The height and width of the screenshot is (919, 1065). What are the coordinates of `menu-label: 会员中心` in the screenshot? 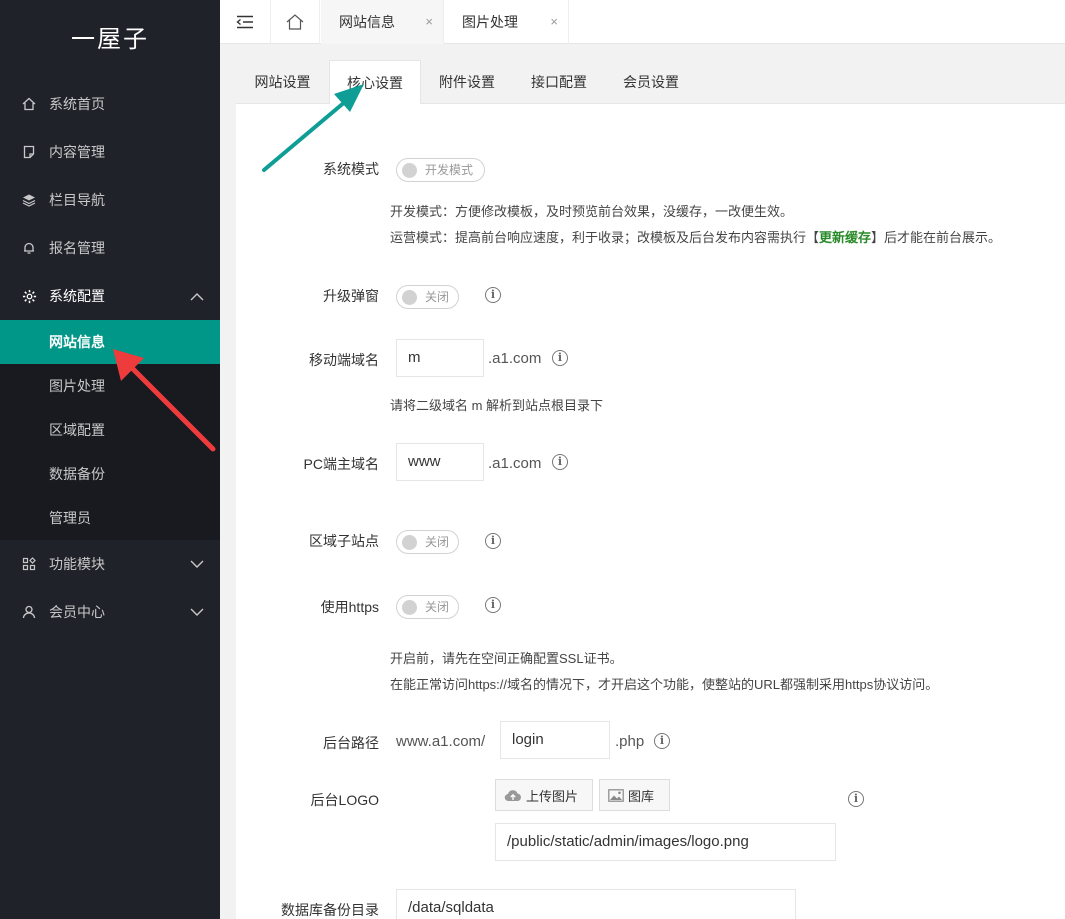 It's located at (77, 612).